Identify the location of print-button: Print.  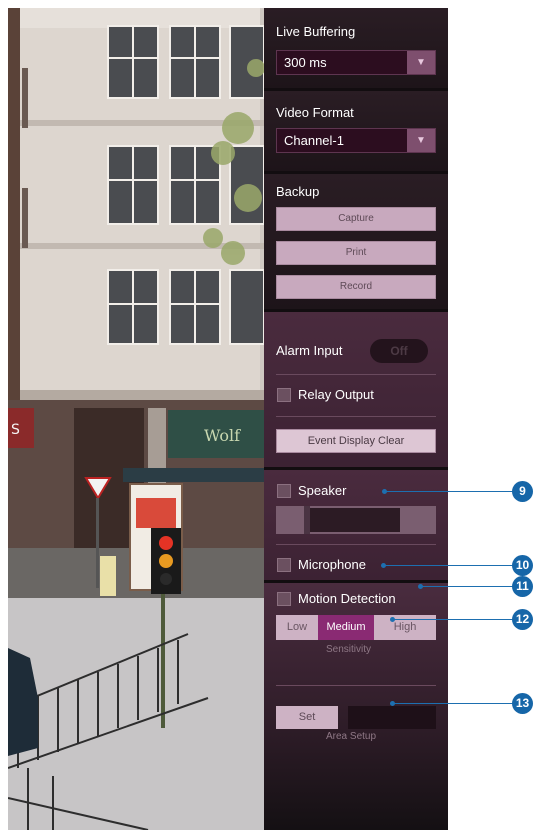
(356, 253).